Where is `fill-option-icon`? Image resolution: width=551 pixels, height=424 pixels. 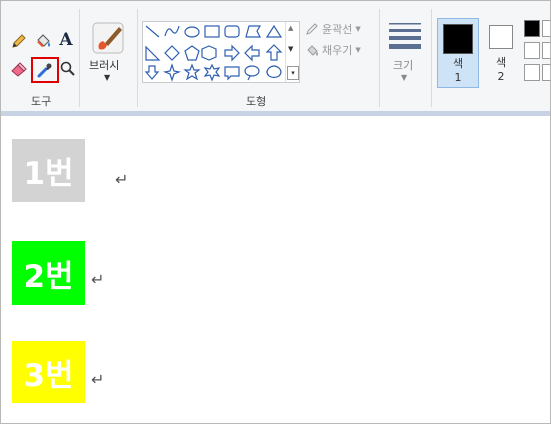 fill-option-icon is located at coordinates (312, 50).